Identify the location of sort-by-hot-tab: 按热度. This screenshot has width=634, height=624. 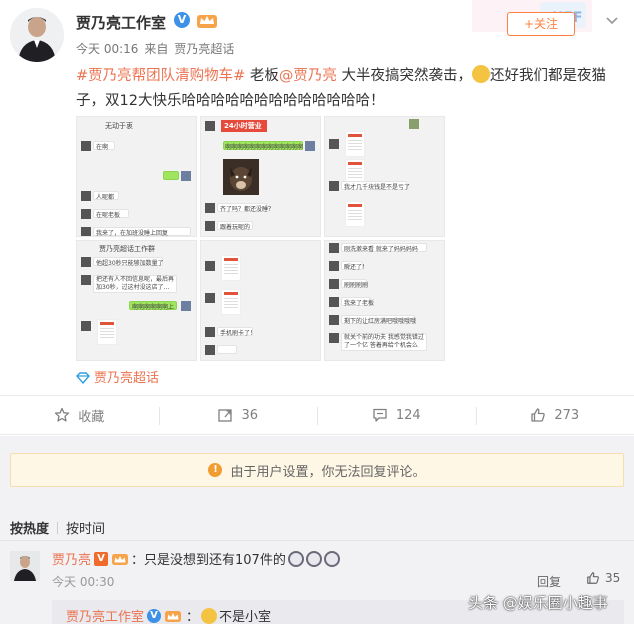
(29, 527).